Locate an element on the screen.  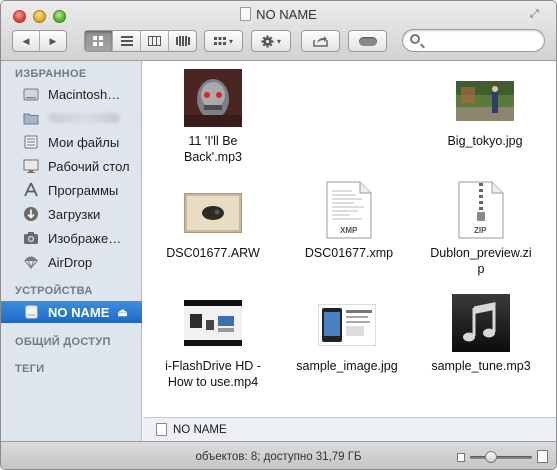
coverflow-view-button is located at coordinates (182, 41).